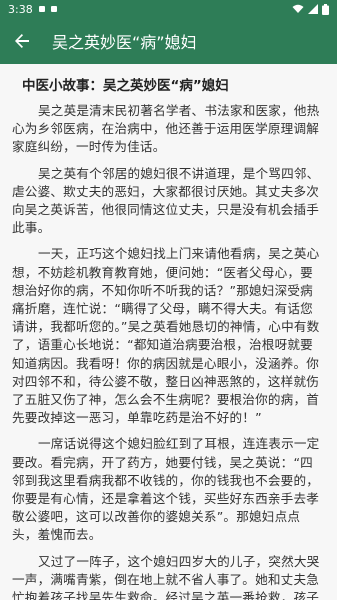 This screenshot has height=600, width=337. I want to click on article-title: 中医小故事：吴之英妙医“病”媳妇, so click(125, 86).